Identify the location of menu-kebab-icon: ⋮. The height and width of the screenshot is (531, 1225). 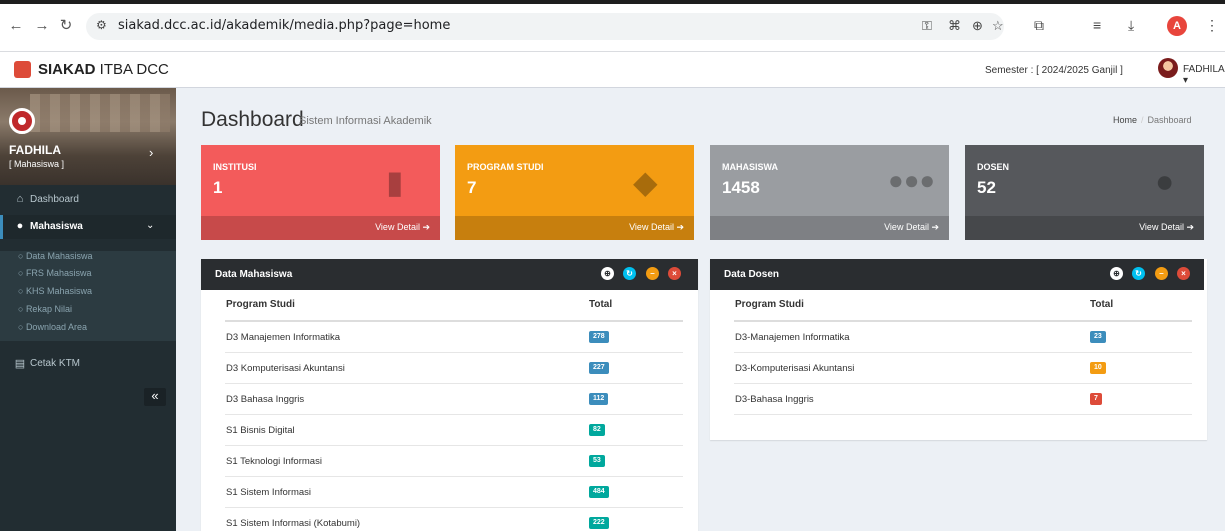
(1212, 25).